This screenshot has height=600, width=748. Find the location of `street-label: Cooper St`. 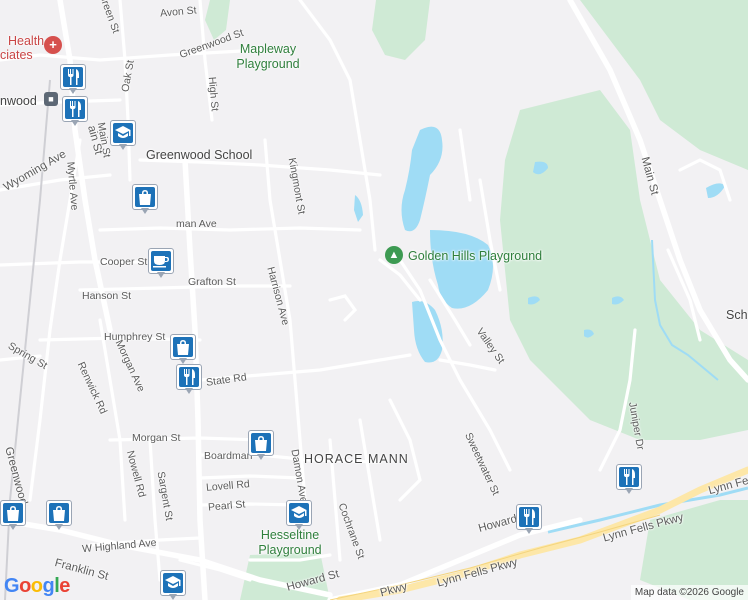

street-label: Cooper St is located at coordinates (124, 262).